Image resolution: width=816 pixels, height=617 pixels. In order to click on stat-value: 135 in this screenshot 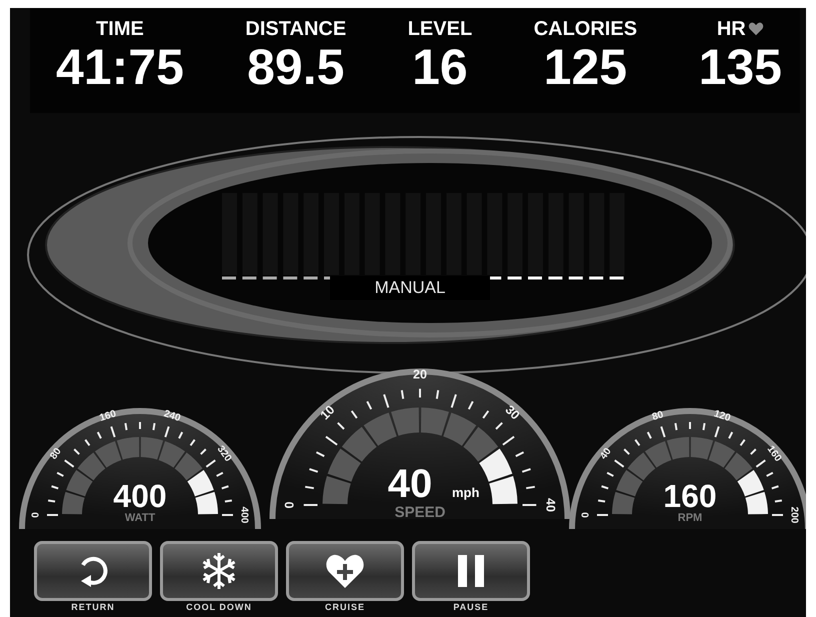, I will do `click(740, 67)`.